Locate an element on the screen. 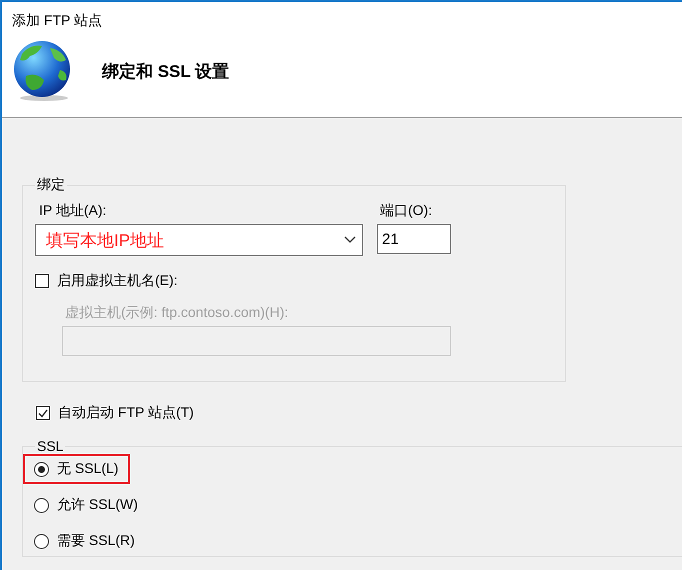 The height and width of the screenshot is (570, 682). field-label: IP 地址(A): is located at coordinates (73, 211).